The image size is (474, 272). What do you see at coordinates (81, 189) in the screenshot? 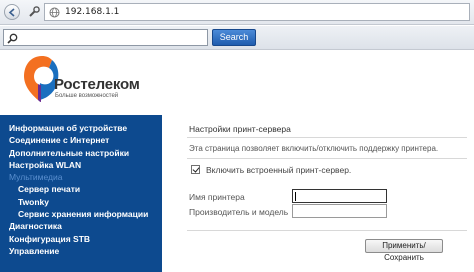
I see `sidebar-item-print-server: Сервер печати` at bounding box center [81, 189].